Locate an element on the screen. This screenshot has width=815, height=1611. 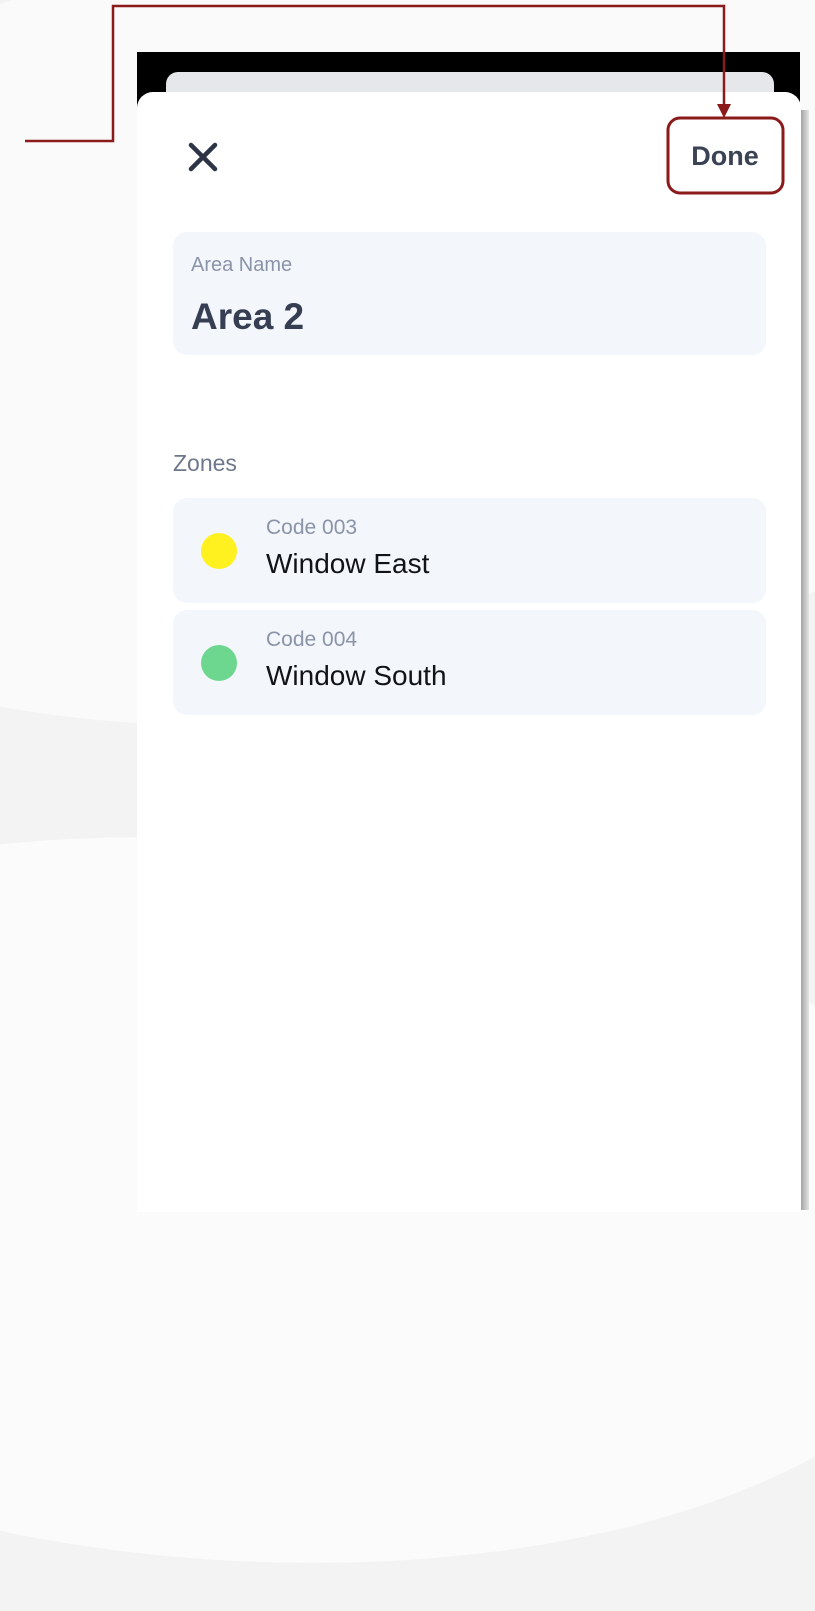
sheet-shadow is located at coordinates (804, 660).